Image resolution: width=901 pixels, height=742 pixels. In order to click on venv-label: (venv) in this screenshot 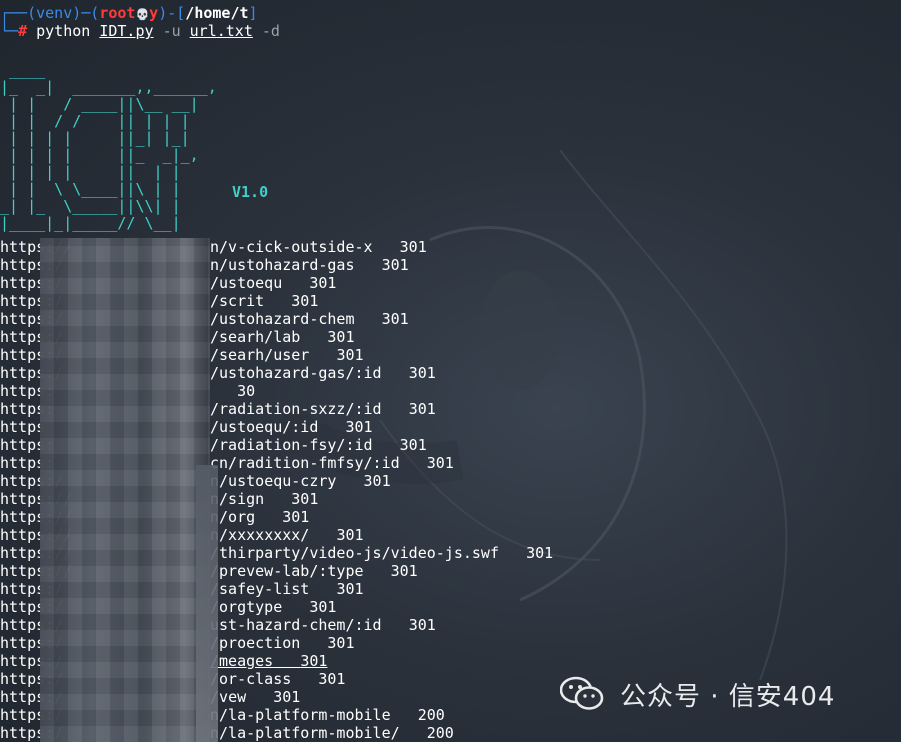, I will do `click(54, 13)`.